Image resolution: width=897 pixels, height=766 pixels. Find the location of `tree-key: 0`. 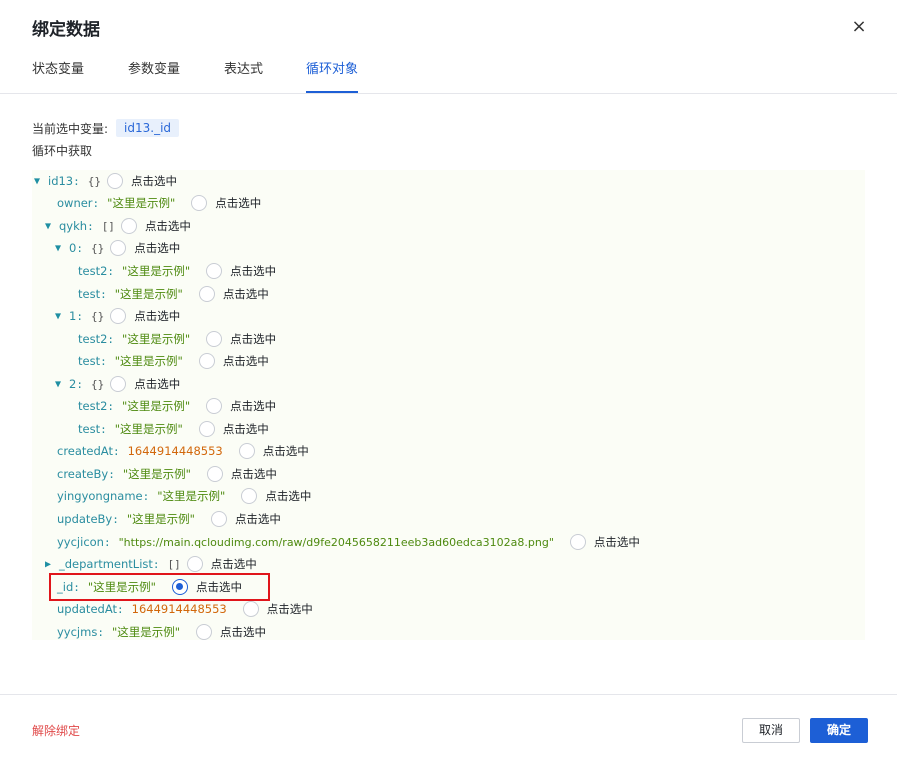

tree-key: 0 is located at coordinates (73, 248).